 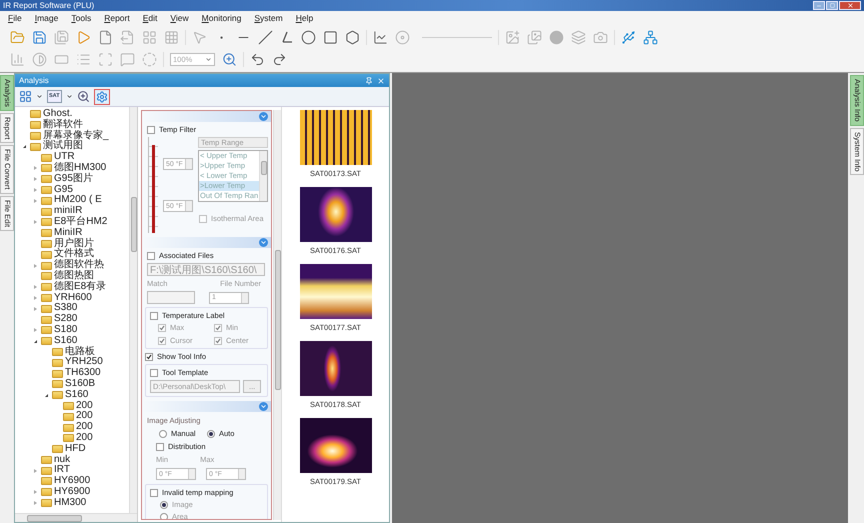 What do you see at coordinates (832, 5) in the screenshot?
I see `restore-button` at bounding box center [832, 5].